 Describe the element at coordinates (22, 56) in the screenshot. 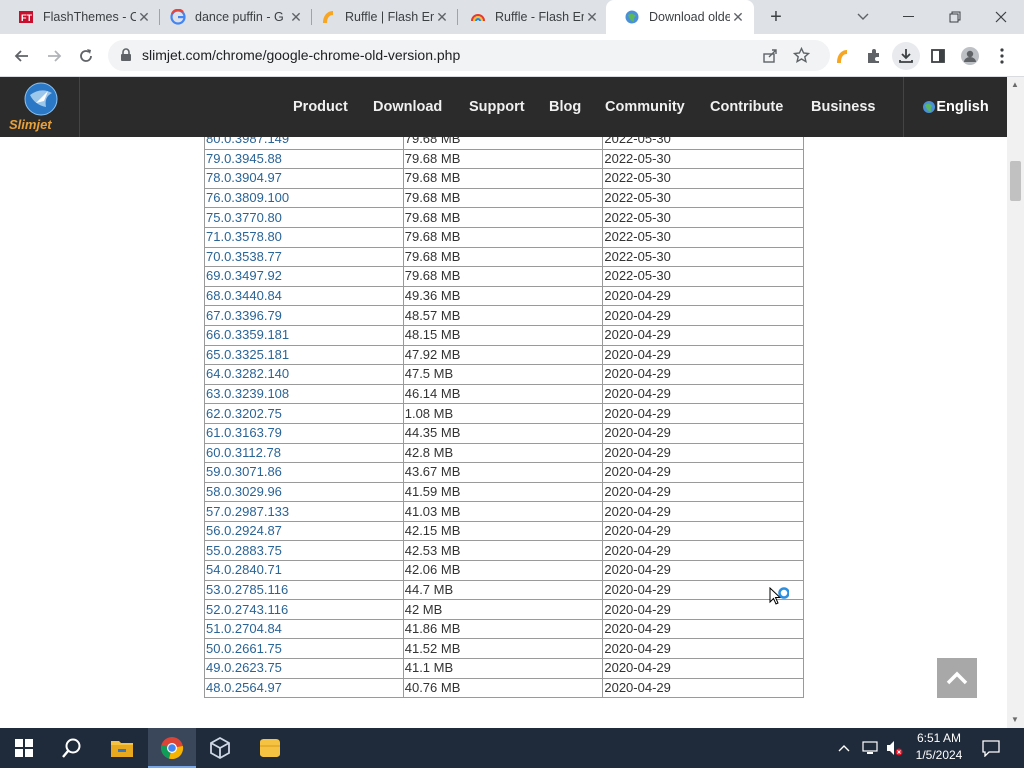

I see `back-button` at that location.